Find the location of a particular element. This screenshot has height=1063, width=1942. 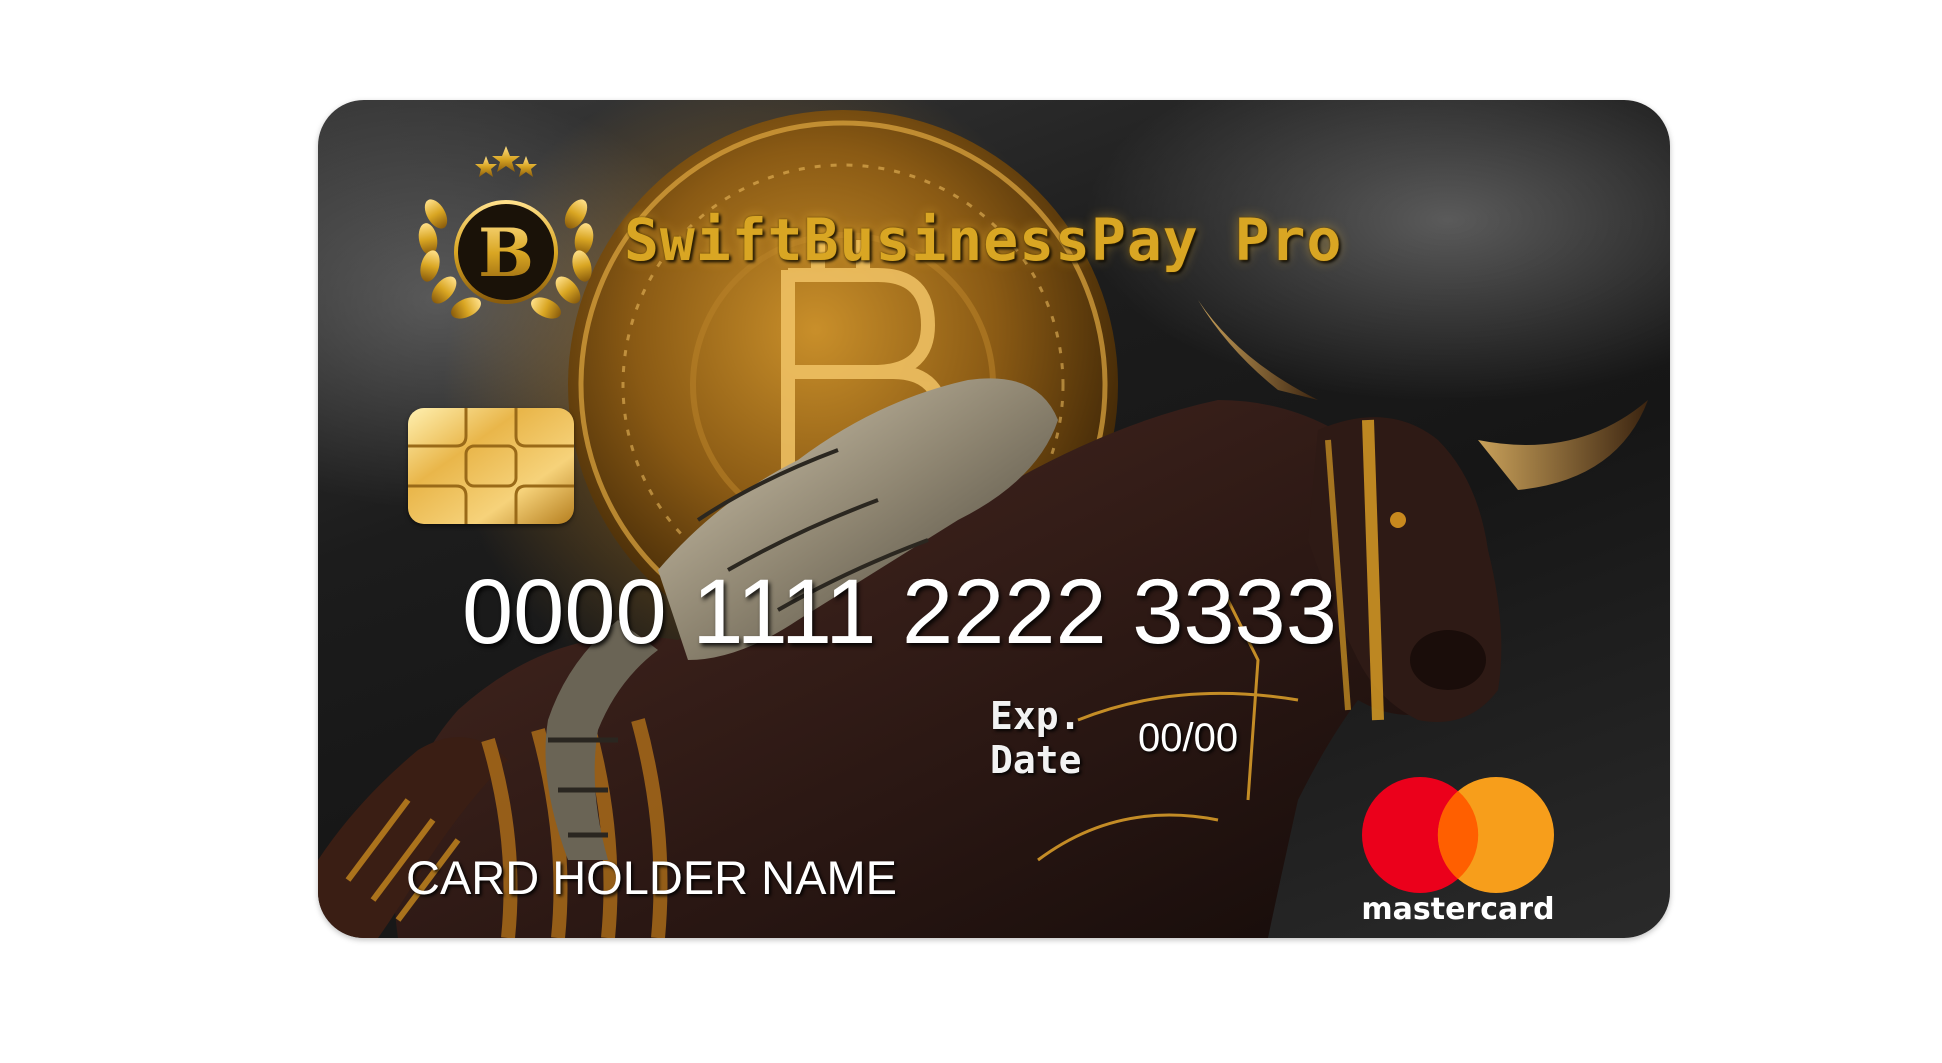

expiry-date: 00/00 is located at coordinates (1188, 738).